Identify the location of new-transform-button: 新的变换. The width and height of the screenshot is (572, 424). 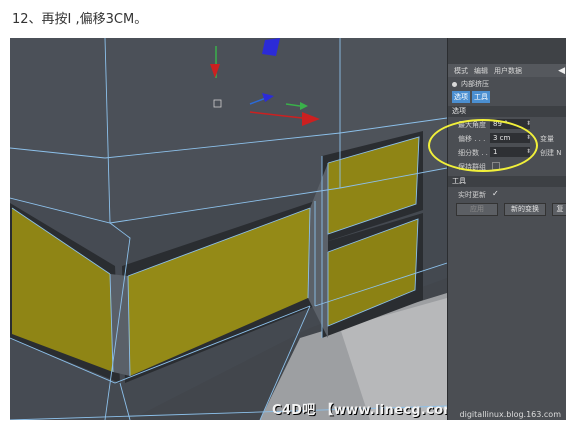
(525, 209).